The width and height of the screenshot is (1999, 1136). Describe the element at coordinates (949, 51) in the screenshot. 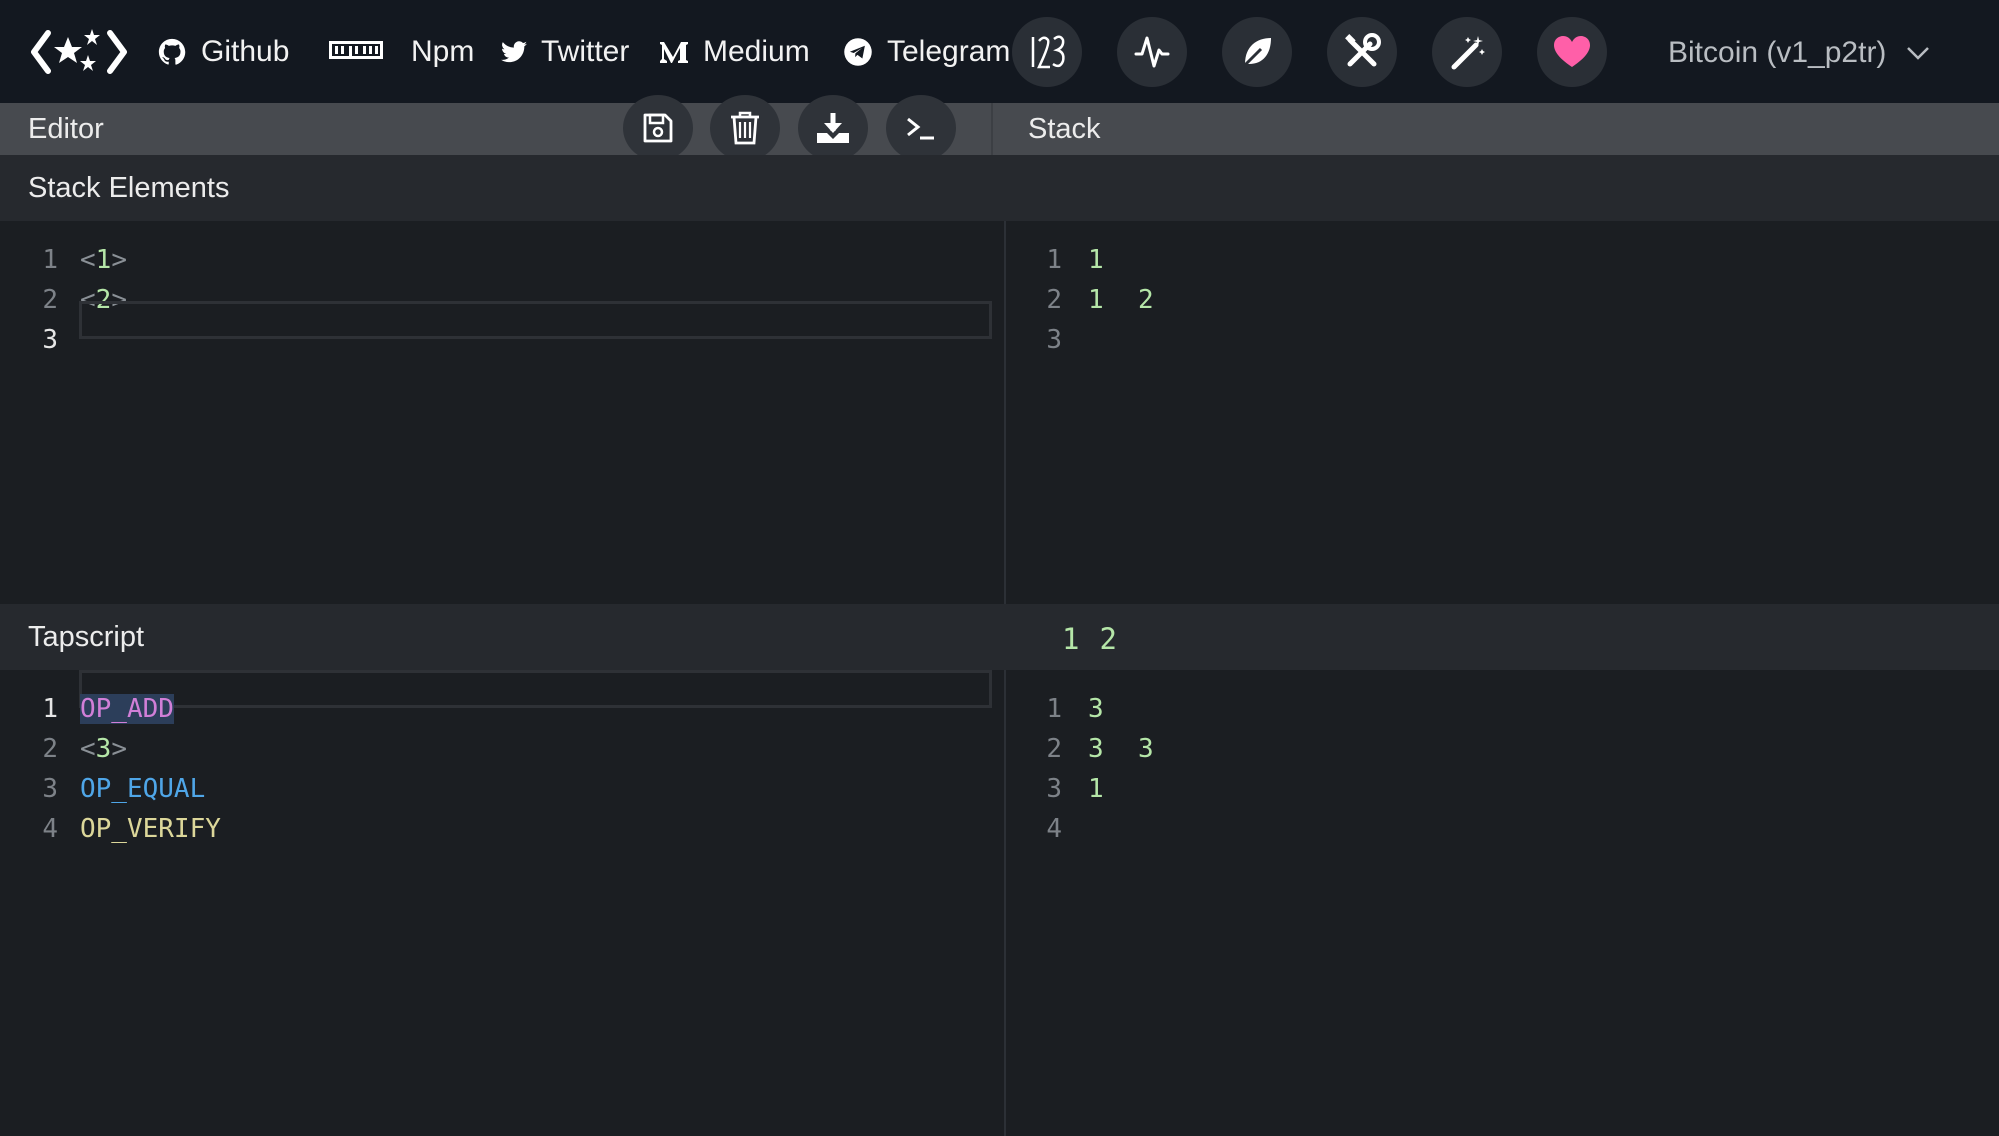

I see `nav-link-label: Telegram` at that location.